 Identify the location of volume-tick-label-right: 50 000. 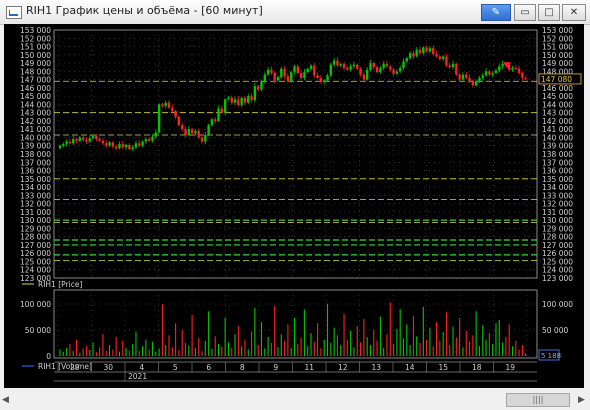
(555, 330).